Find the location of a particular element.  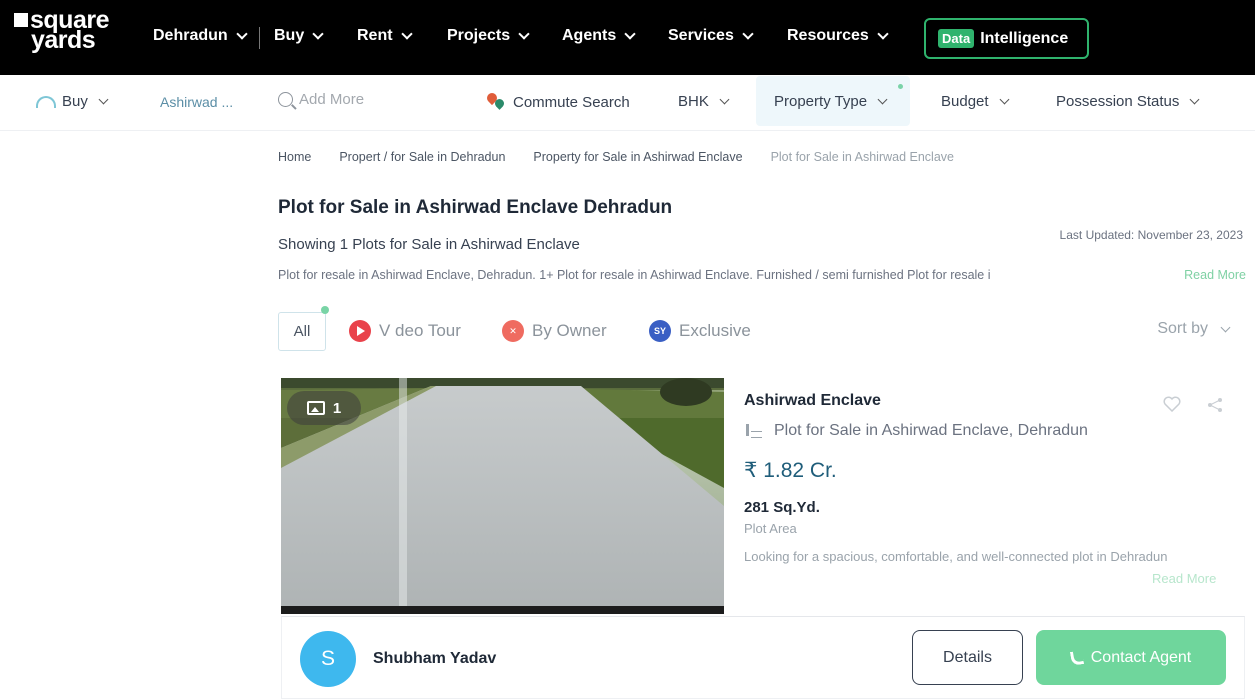

nav-divider is located at coordinates (259, 38).